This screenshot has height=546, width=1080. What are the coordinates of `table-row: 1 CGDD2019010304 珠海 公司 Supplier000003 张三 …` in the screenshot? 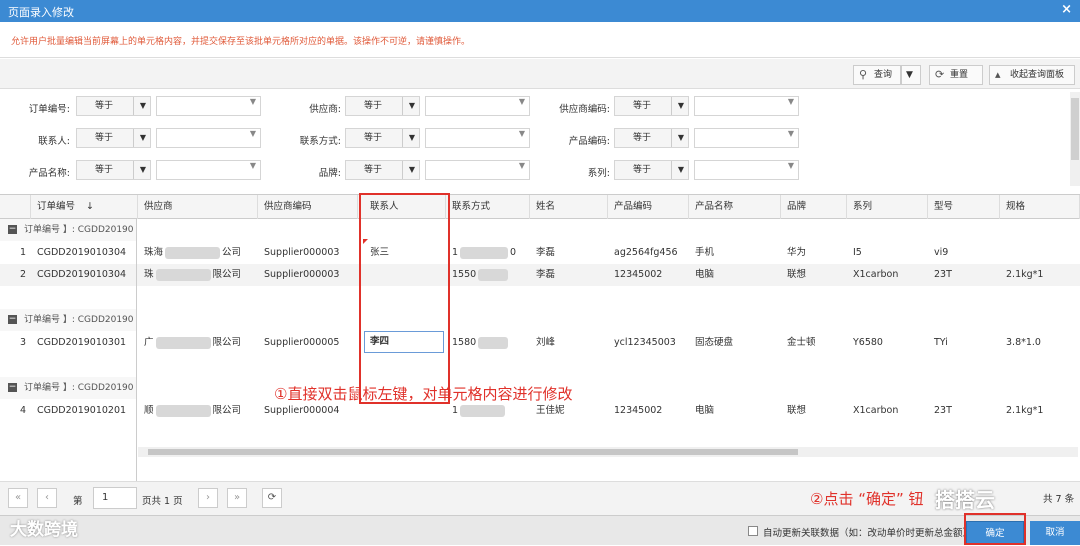 It's located at (540, 253).